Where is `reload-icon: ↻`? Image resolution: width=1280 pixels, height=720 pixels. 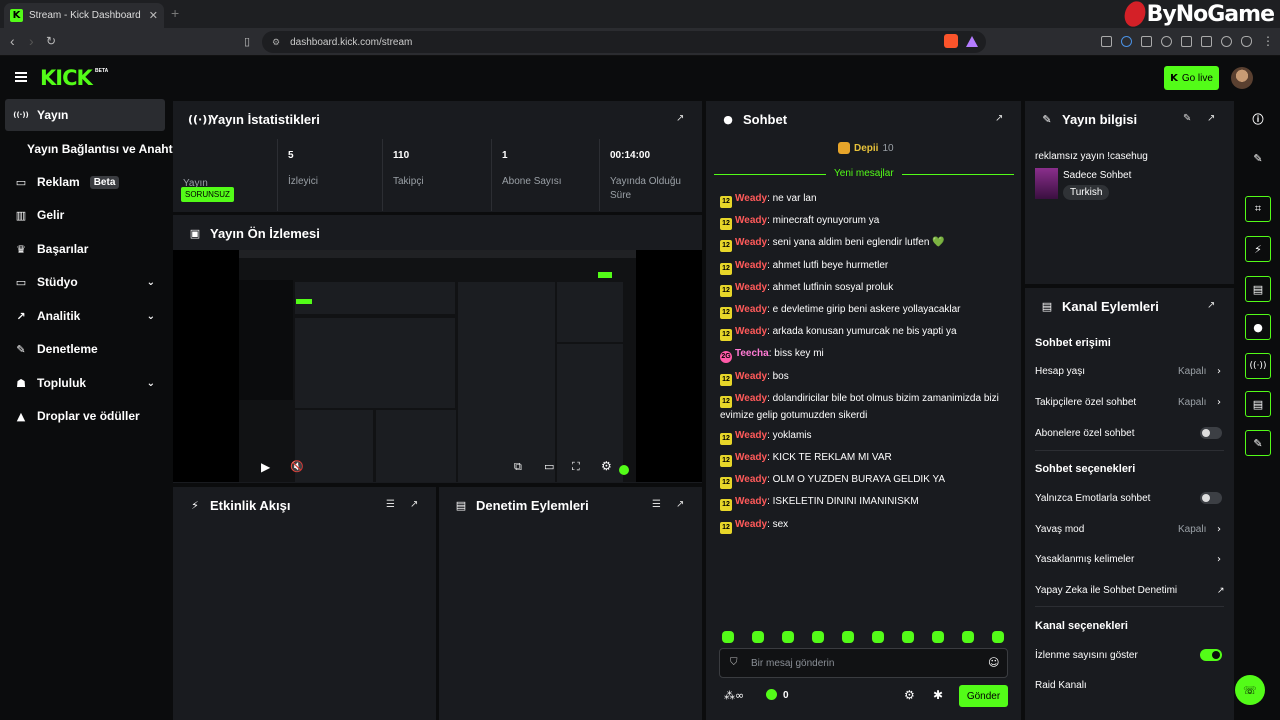 reload-icon: ↻ is located at coordinates (51, 41).